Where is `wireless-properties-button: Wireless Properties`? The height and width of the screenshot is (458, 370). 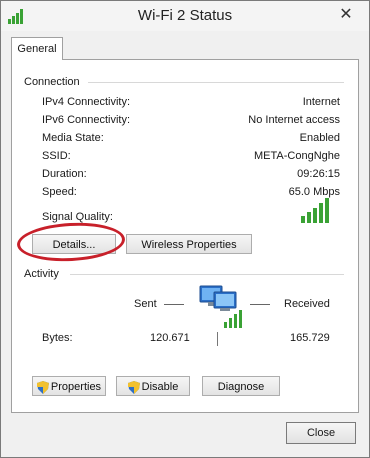 wireless-properties-button: Wireless Properties is located at coordinates (189, 244).